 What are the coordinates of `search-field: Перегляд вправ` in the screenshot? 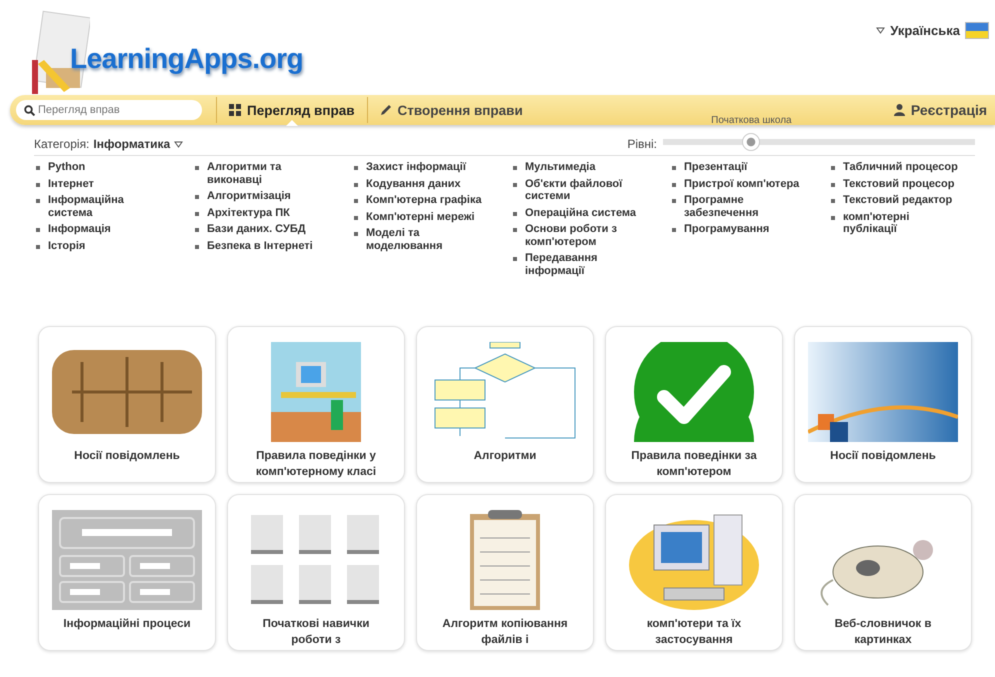 It's located at (109, 110).